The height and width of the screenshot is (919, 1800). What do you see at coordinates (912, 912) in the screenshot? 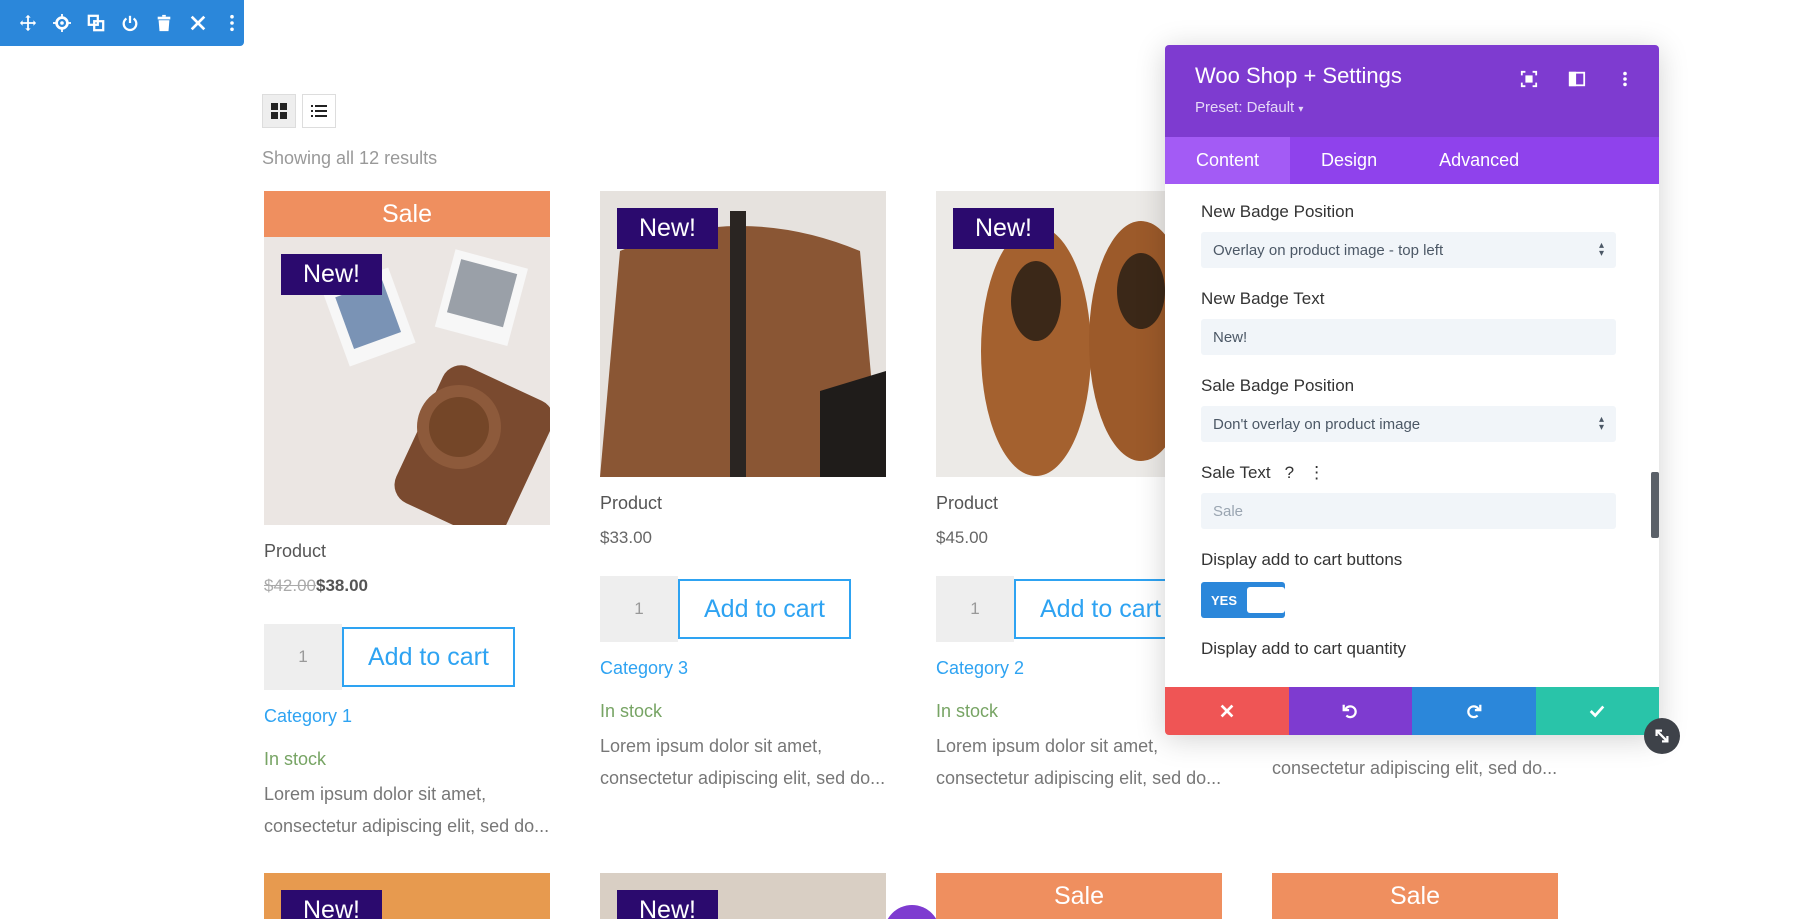
I see `add-section-button` at bounding box center [912, 912].